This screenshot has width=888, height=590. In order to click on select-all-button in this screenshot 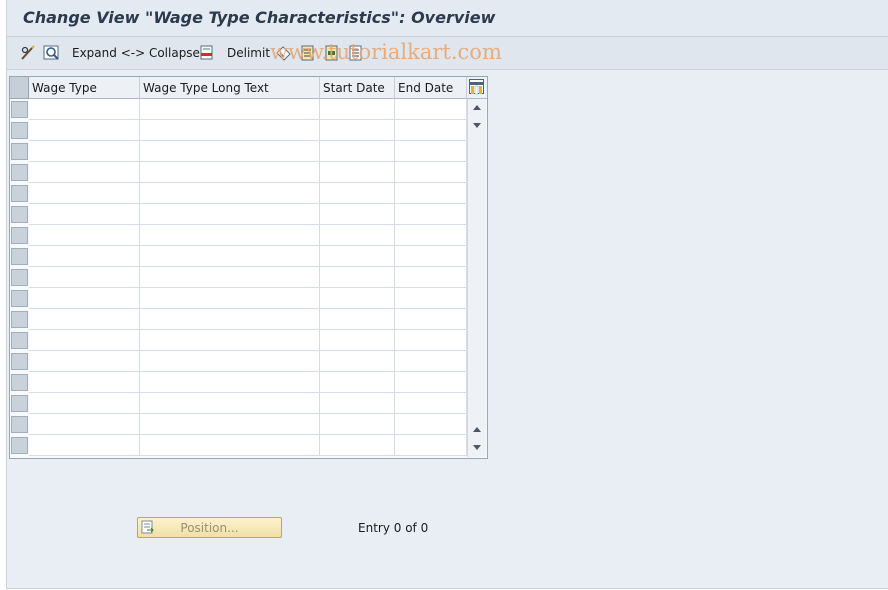, I will do `click(308, 53)`.